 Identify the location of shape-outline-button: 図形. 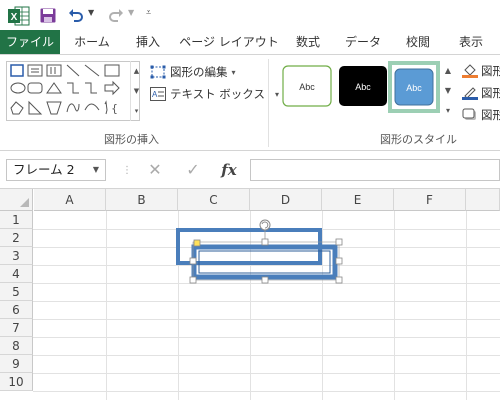
(481, 93).